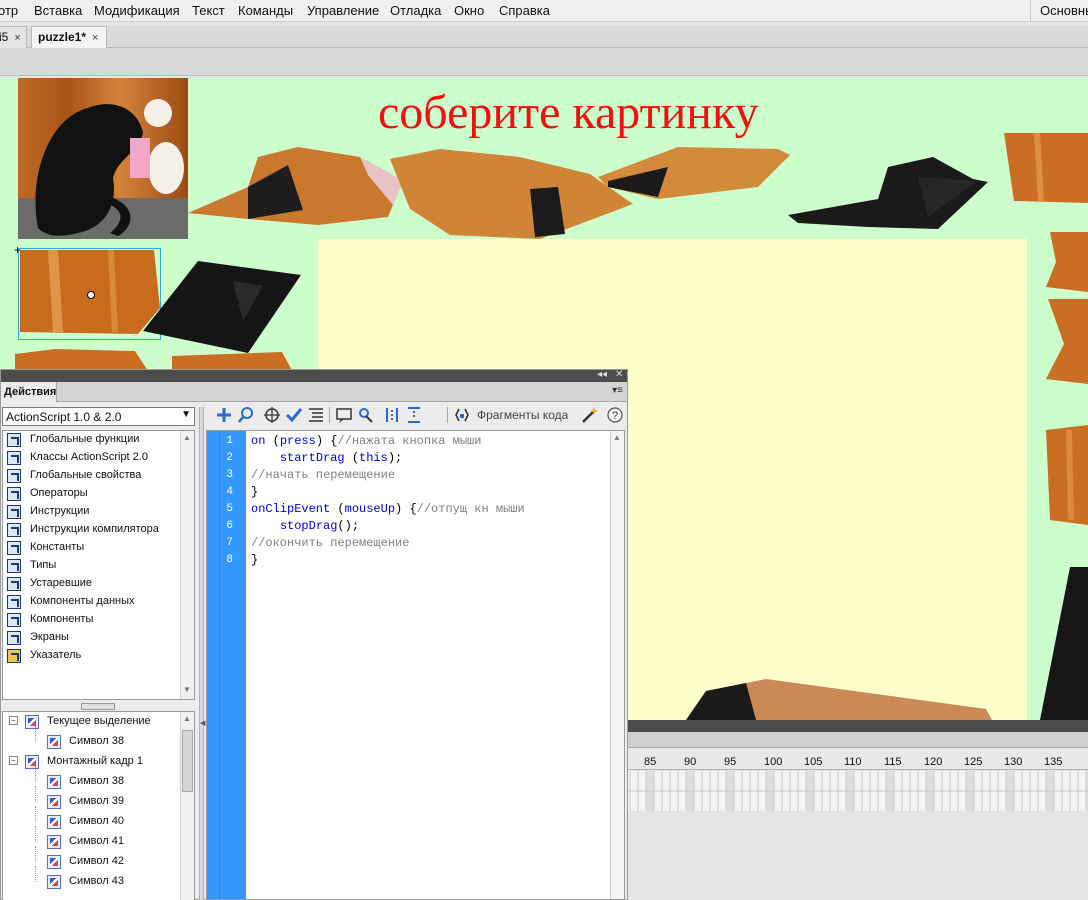  I want to click on toolbox-category: Инструкции, so click(92, 512).